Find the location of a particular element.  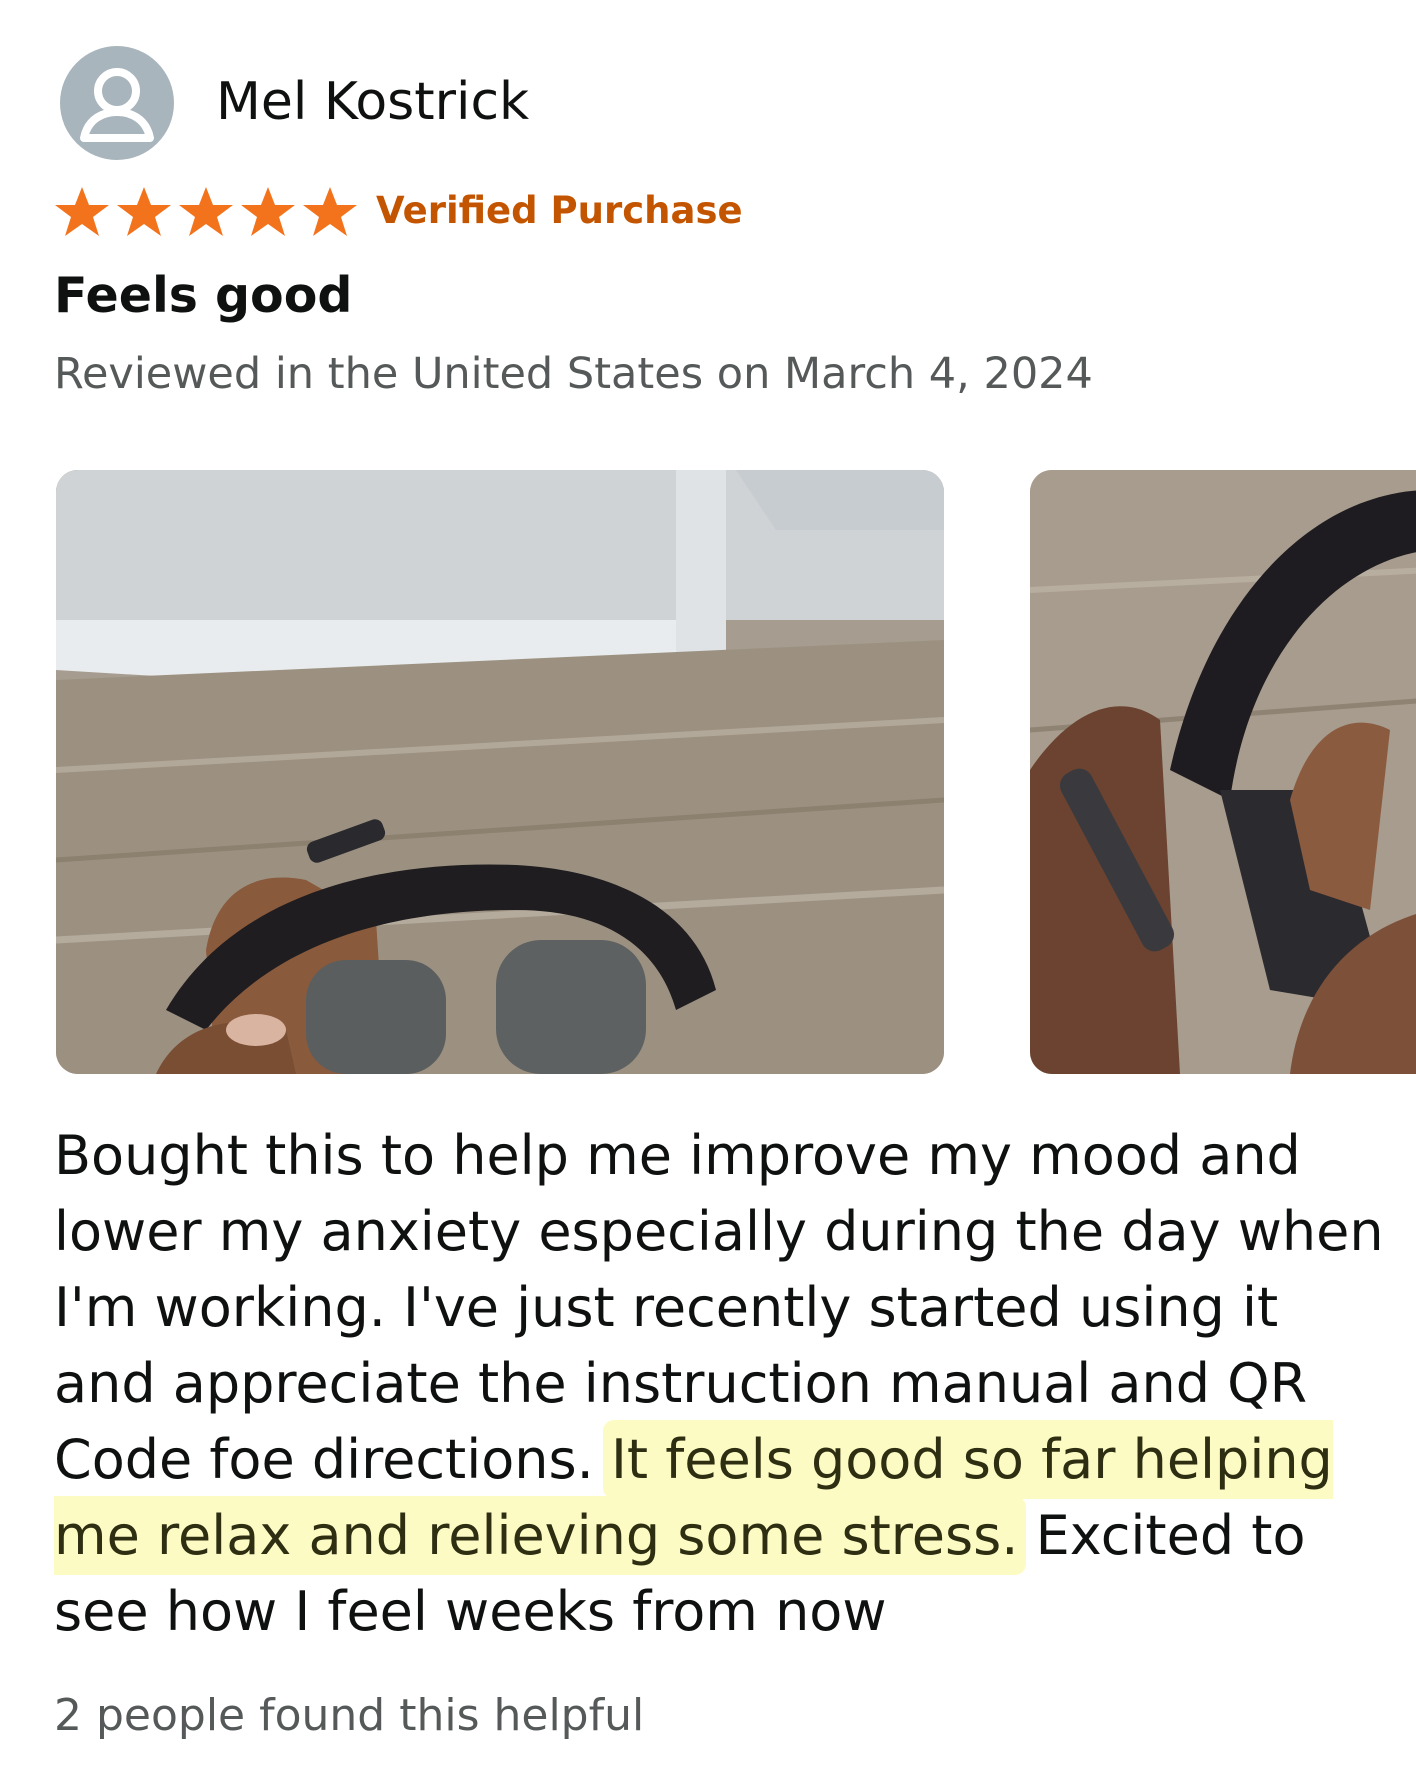

person-silhouette-icon is located at coordinates (117, 105).